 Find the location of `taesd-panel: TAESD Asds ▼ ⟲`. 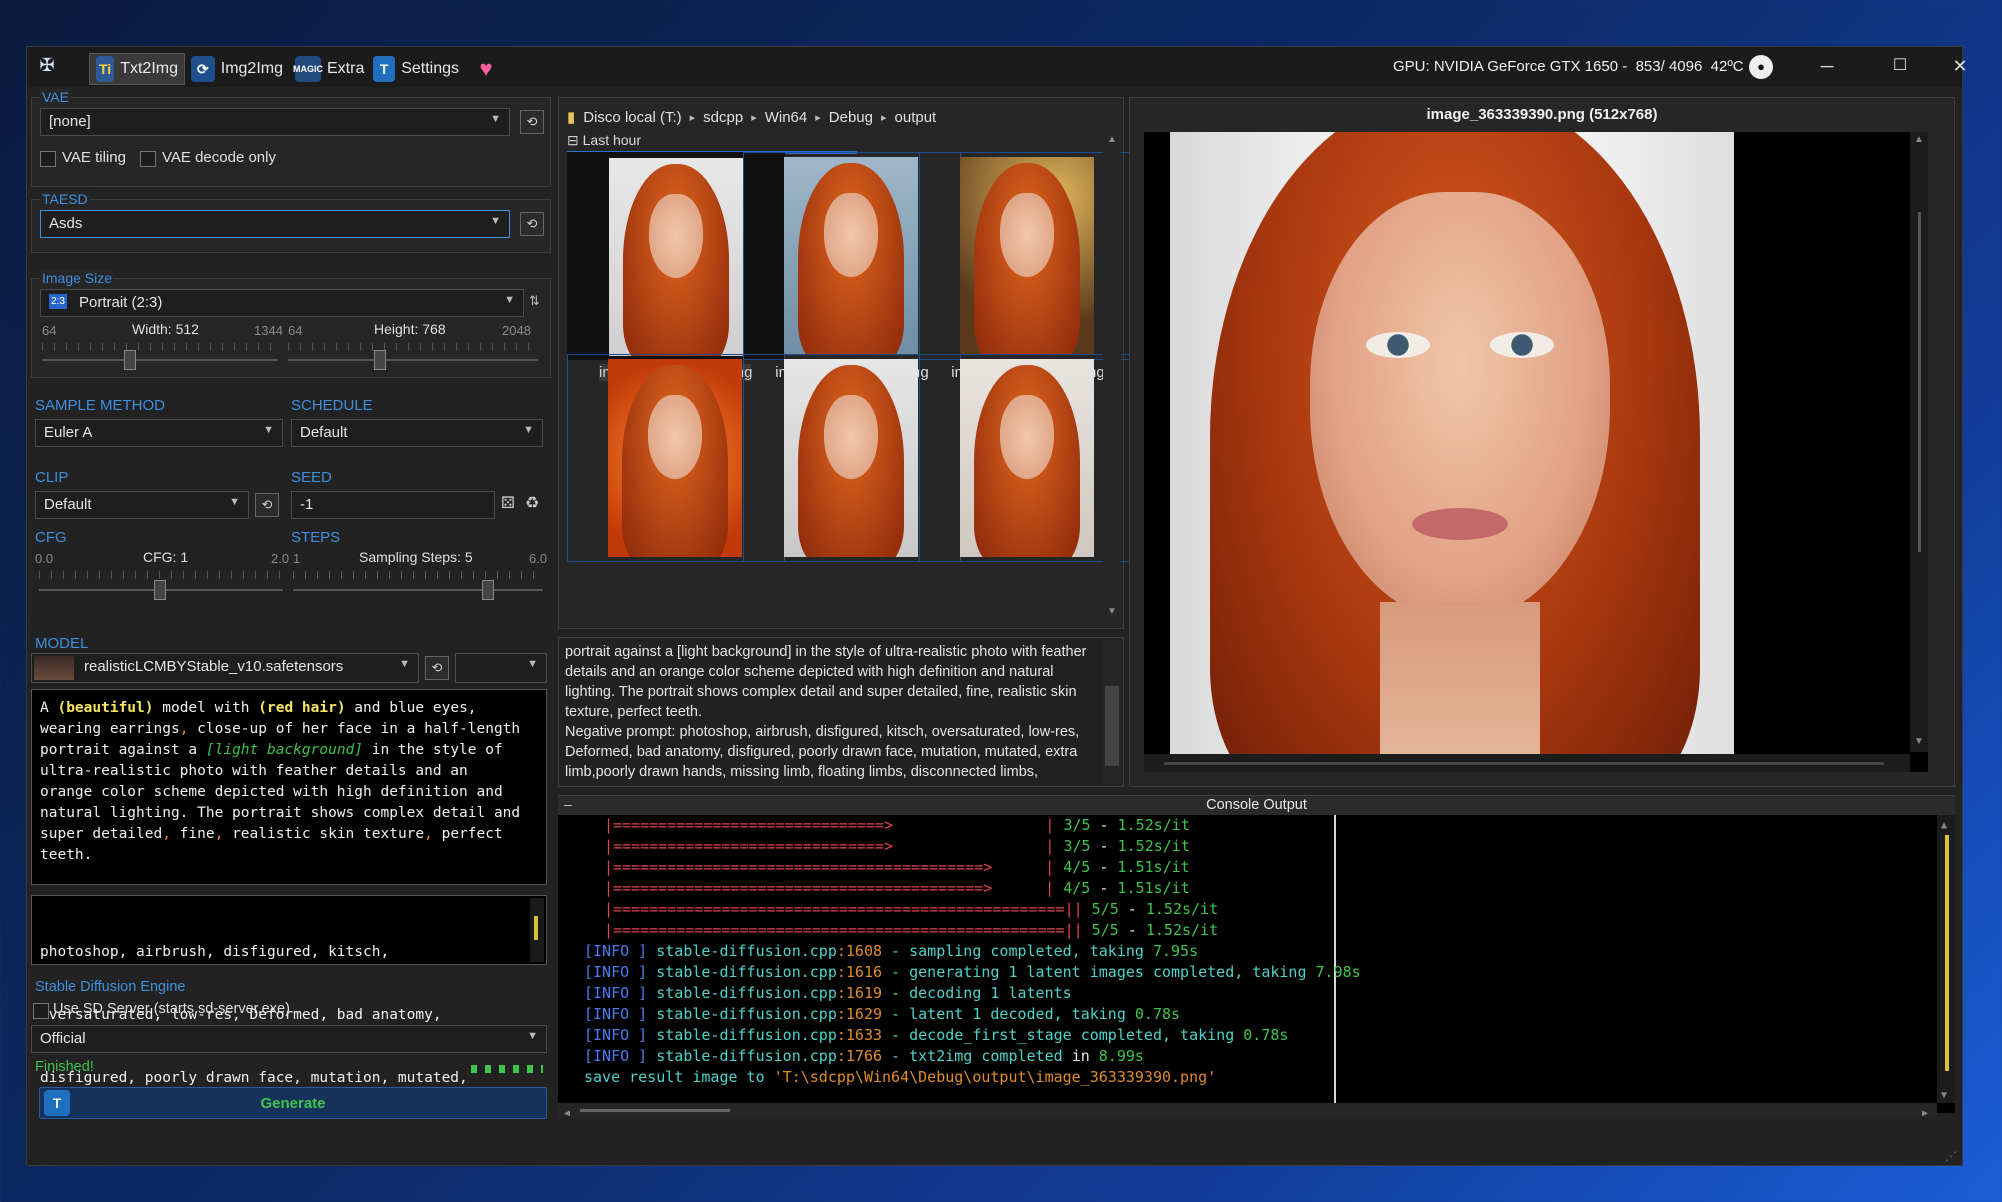

taesd-panel: TAESD Asds ▼ ⟲ is located at coordinates (291, 222).